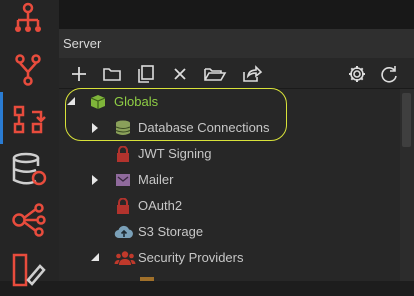 The height and width of the screenshot is (296, 414). What do you see at coordinates (125, 258) in the screenshot?
I see `users-icon` at bounding box center [125, 258].